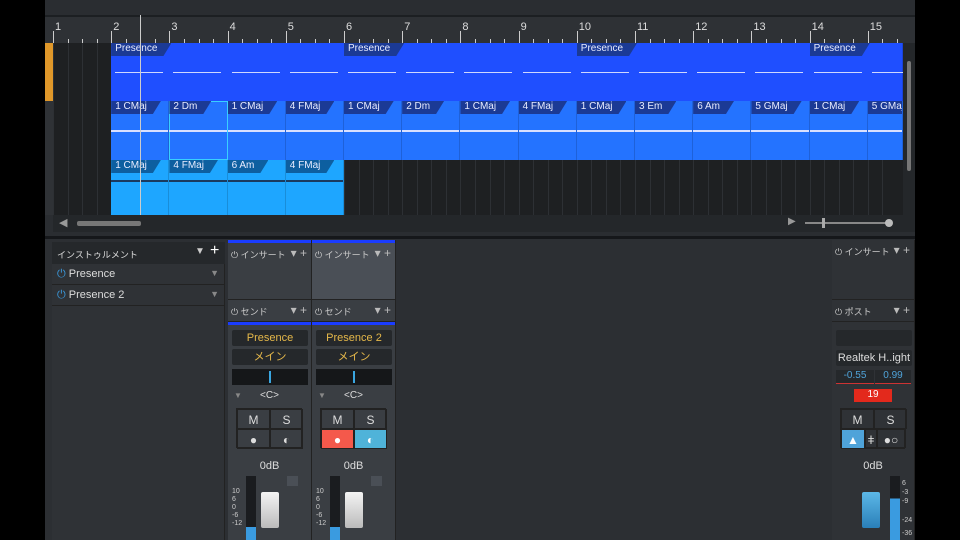 The width and height of the screenshot is (960, 540). I want to click on mono-stereo-icon: ●○, so click(891, 439).